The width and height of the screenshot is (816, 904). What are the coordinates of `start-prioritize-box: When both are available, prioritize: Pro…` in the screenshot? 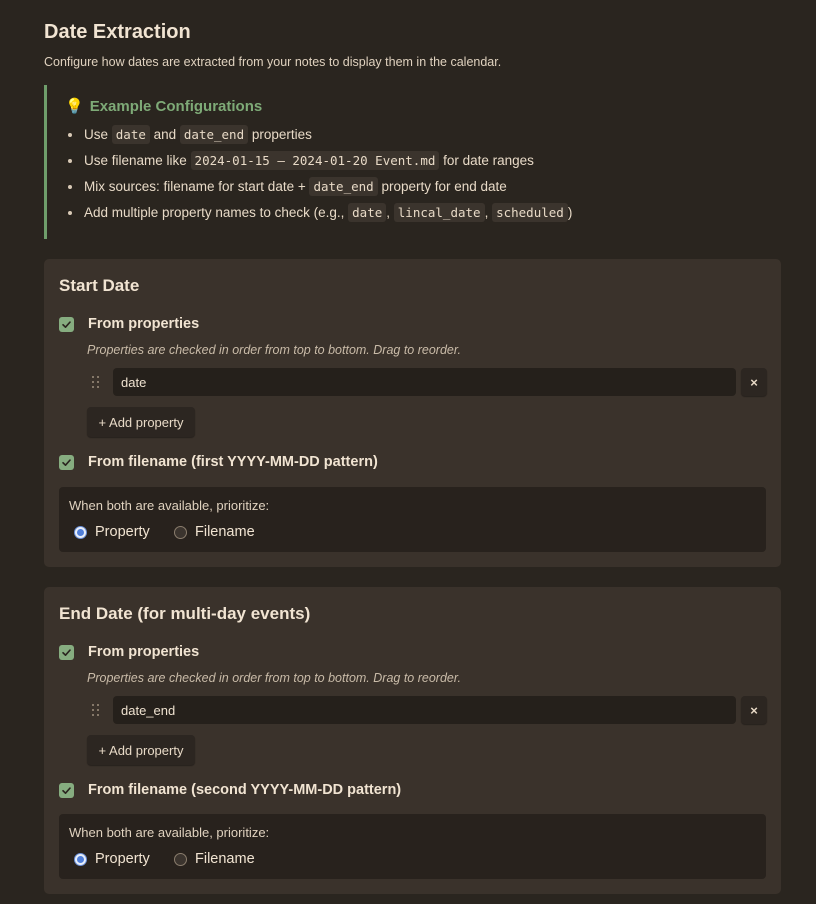 It's located at (412, 519).